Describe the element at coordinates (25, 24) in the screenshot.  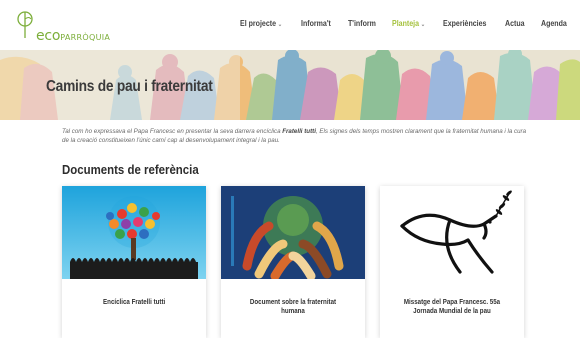
I see `logo-leaf-icon` at that location.